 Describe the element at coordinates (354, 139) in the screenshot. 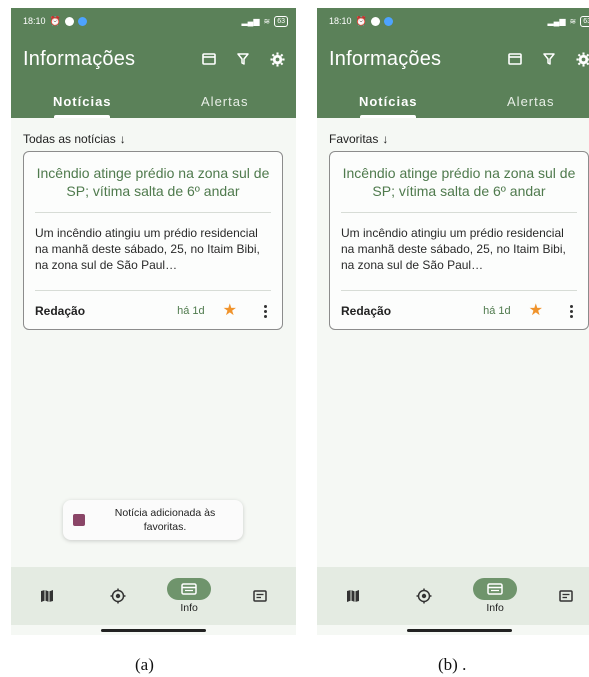

I see `filter-label: Favoritas` at that location.